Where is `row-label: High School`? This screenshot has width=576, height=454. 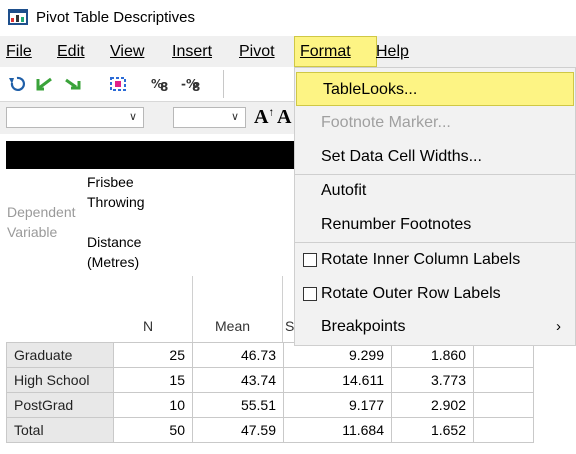 row-label: High School is located at coordinates (60, 380).